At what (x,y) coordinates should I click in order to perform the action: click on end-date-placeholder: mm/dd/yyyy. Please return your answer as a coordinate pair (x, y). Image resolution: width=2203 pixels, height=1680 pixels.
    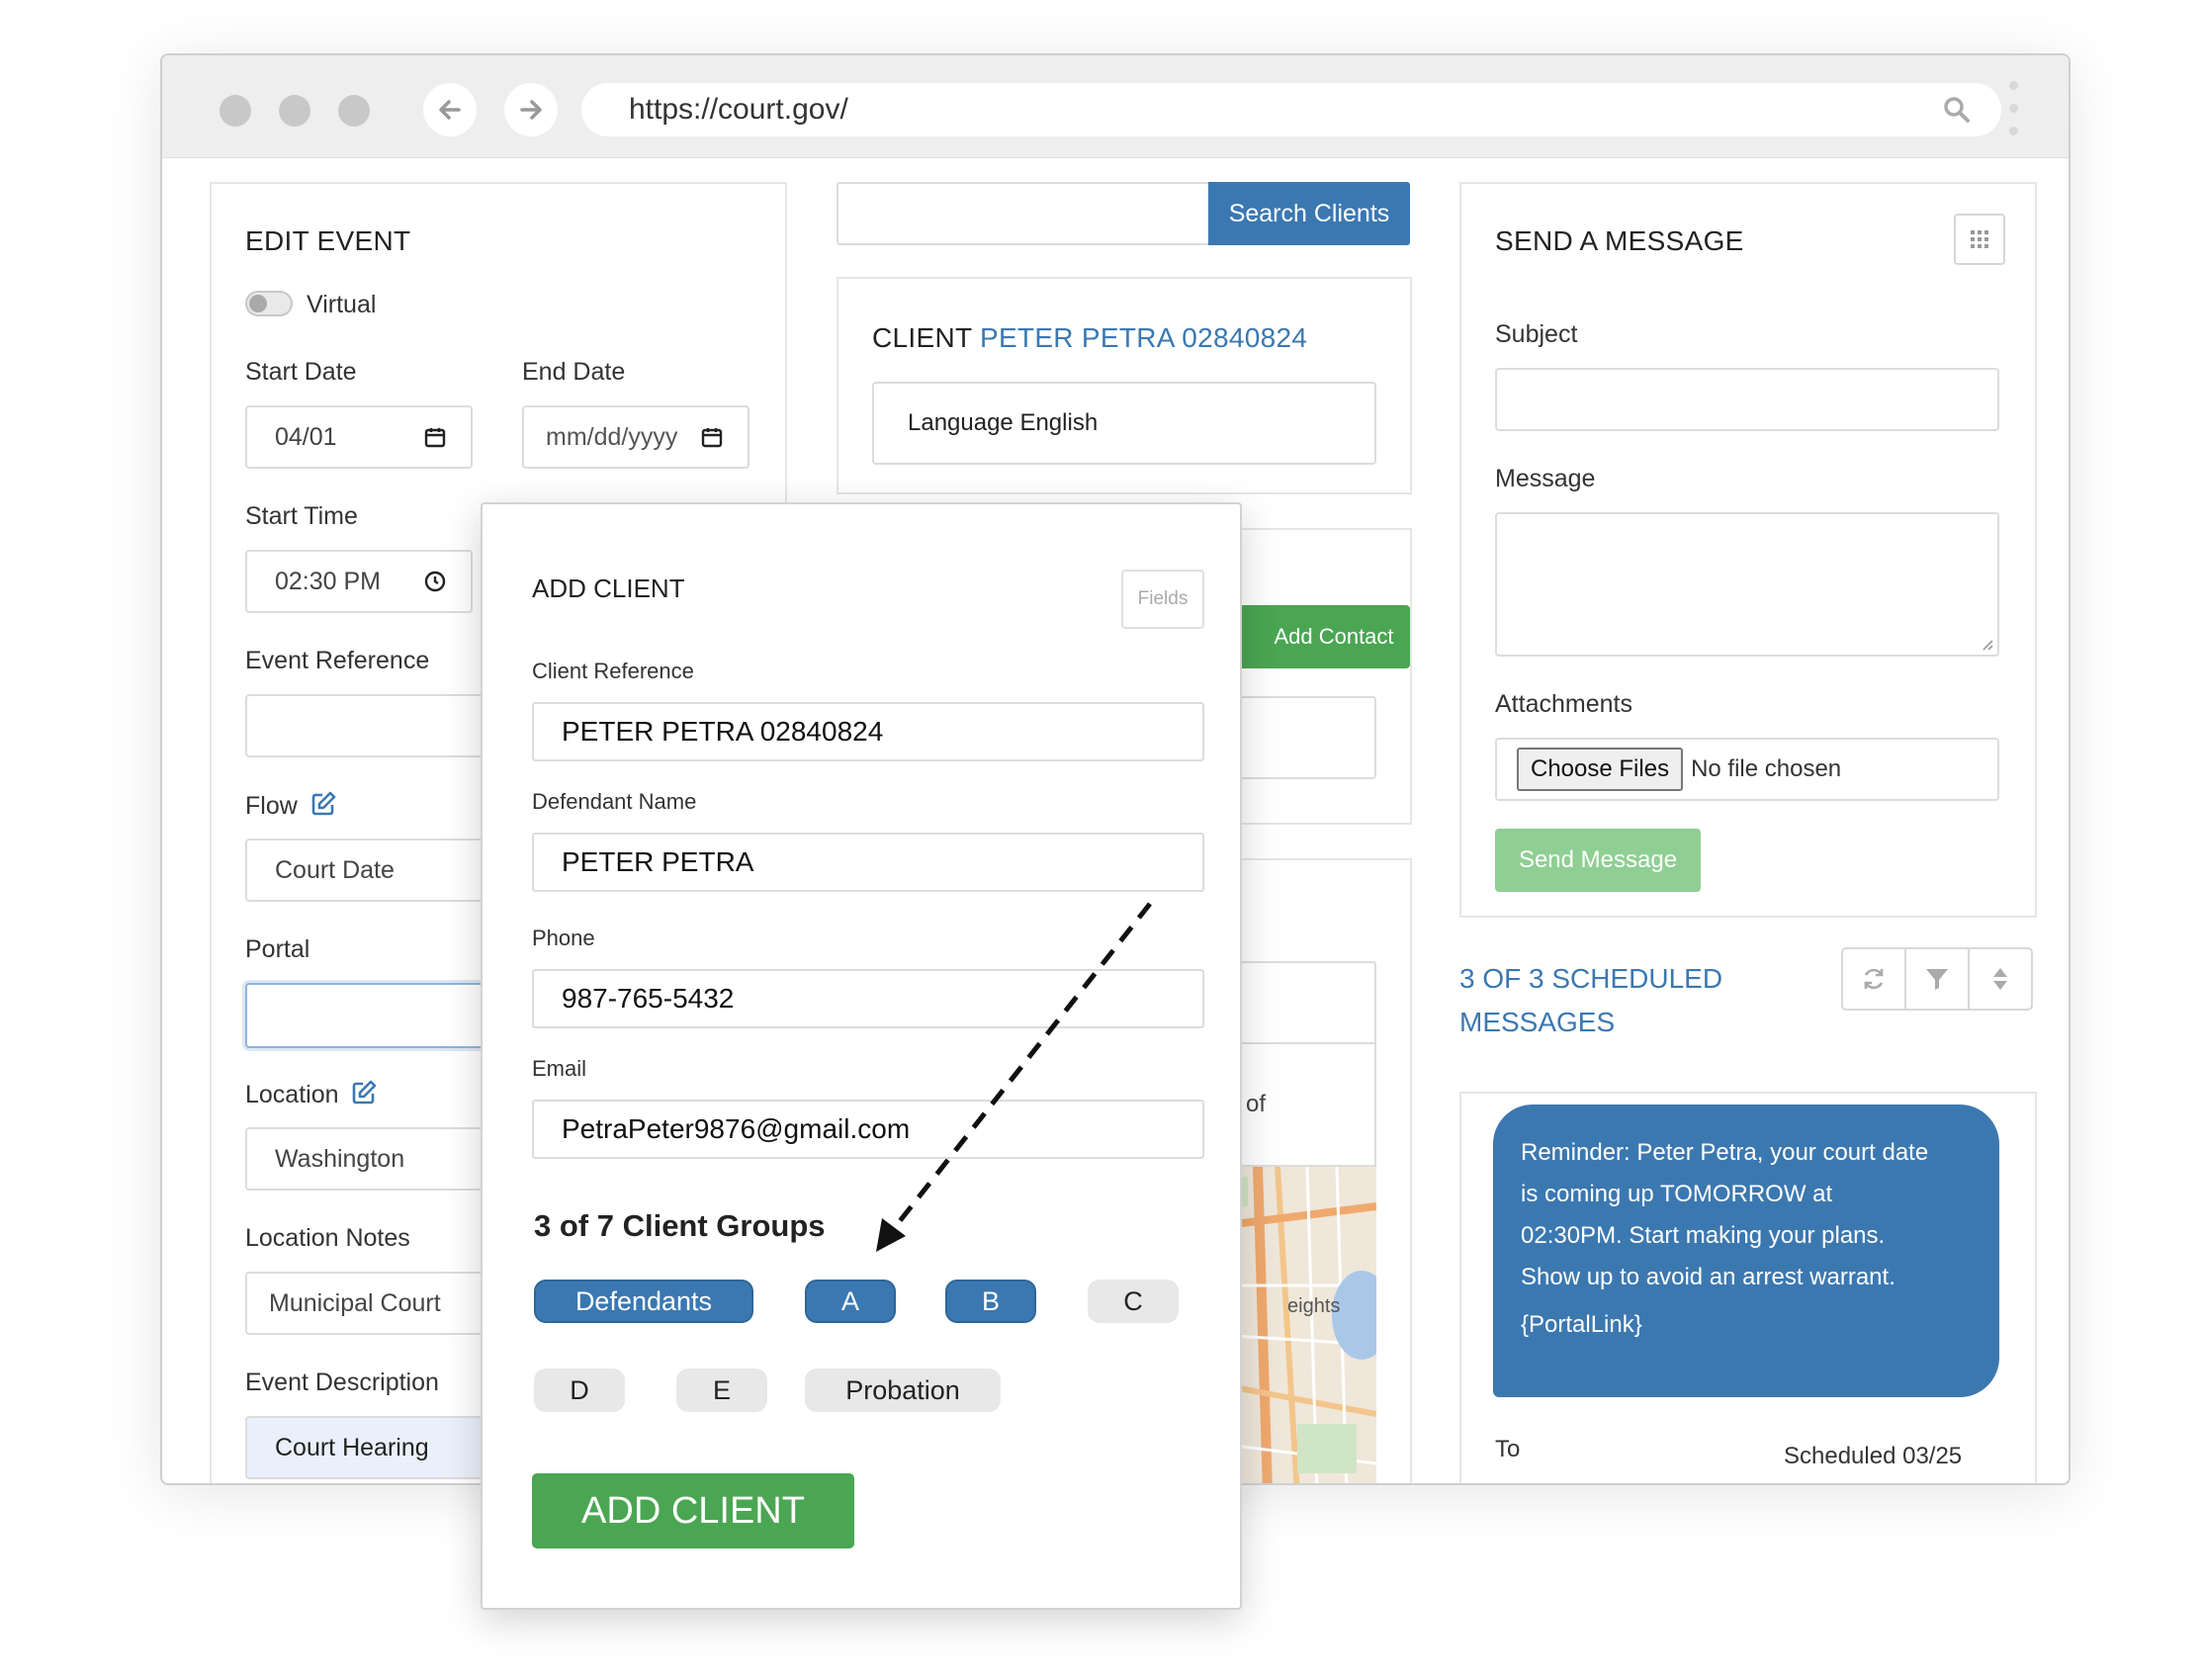
    Looking at the image, I should click on (612, 436).